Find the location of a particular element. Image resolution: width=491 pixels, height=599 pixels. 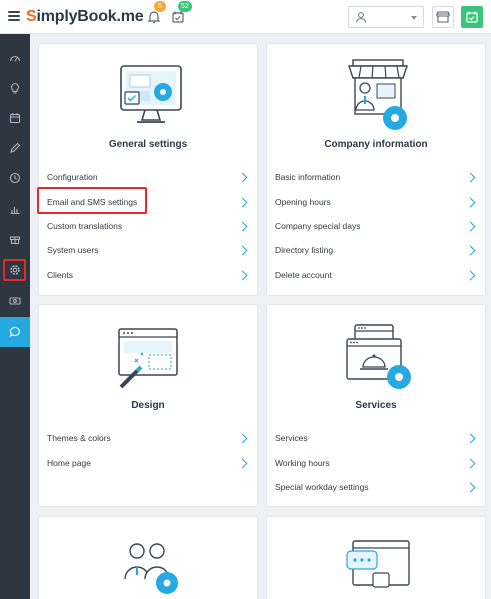

design-illustration is located at coordinates (148, 358).